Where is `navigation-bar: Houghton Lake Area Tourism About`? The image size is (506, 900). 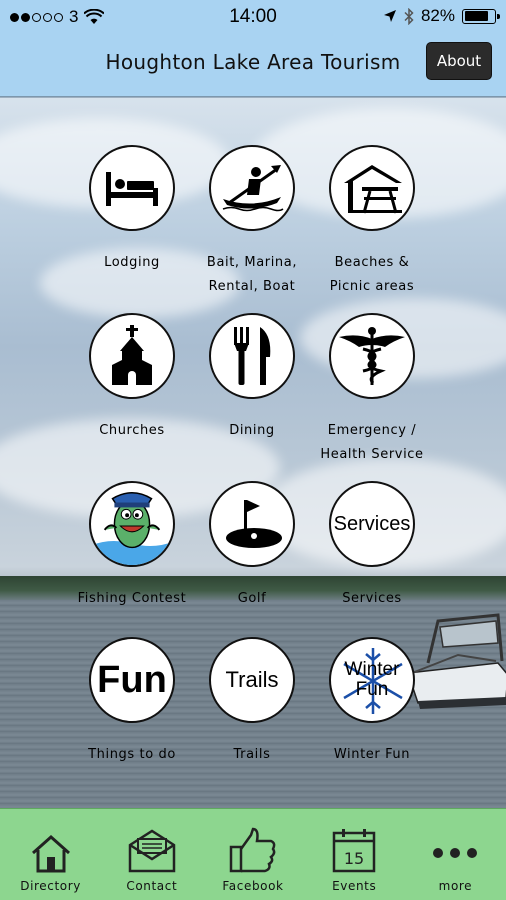
navigation-bar: Houghton Lake Area Tourism About is located at coordinates (253, 65).